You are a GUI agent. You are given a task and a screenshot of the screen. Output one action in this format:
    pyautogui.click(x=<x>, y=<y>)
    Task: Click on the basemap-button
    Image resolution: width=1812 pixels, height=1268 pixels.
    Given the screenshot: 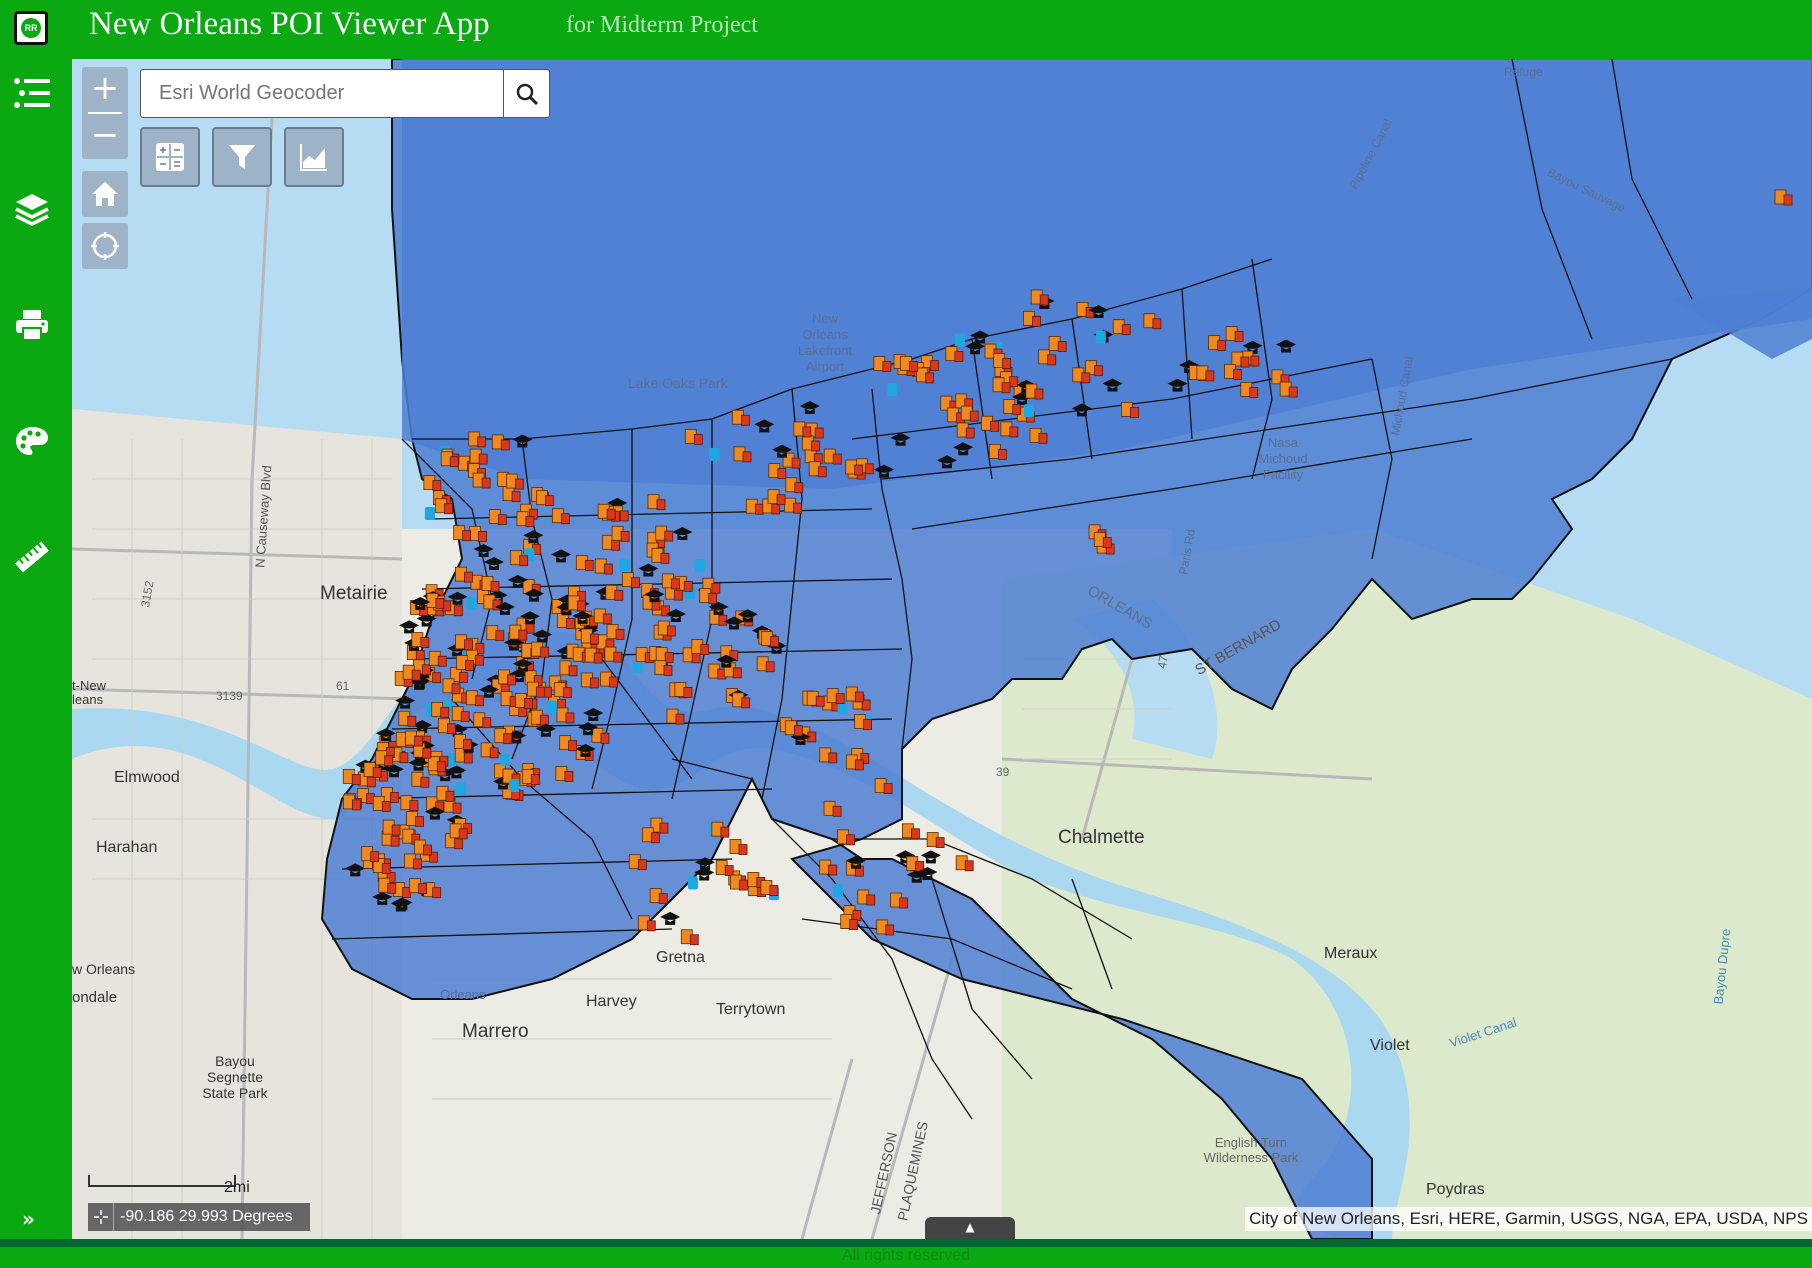 What is the action you would take?
    pyautogui.click(x=32, y=441)
    